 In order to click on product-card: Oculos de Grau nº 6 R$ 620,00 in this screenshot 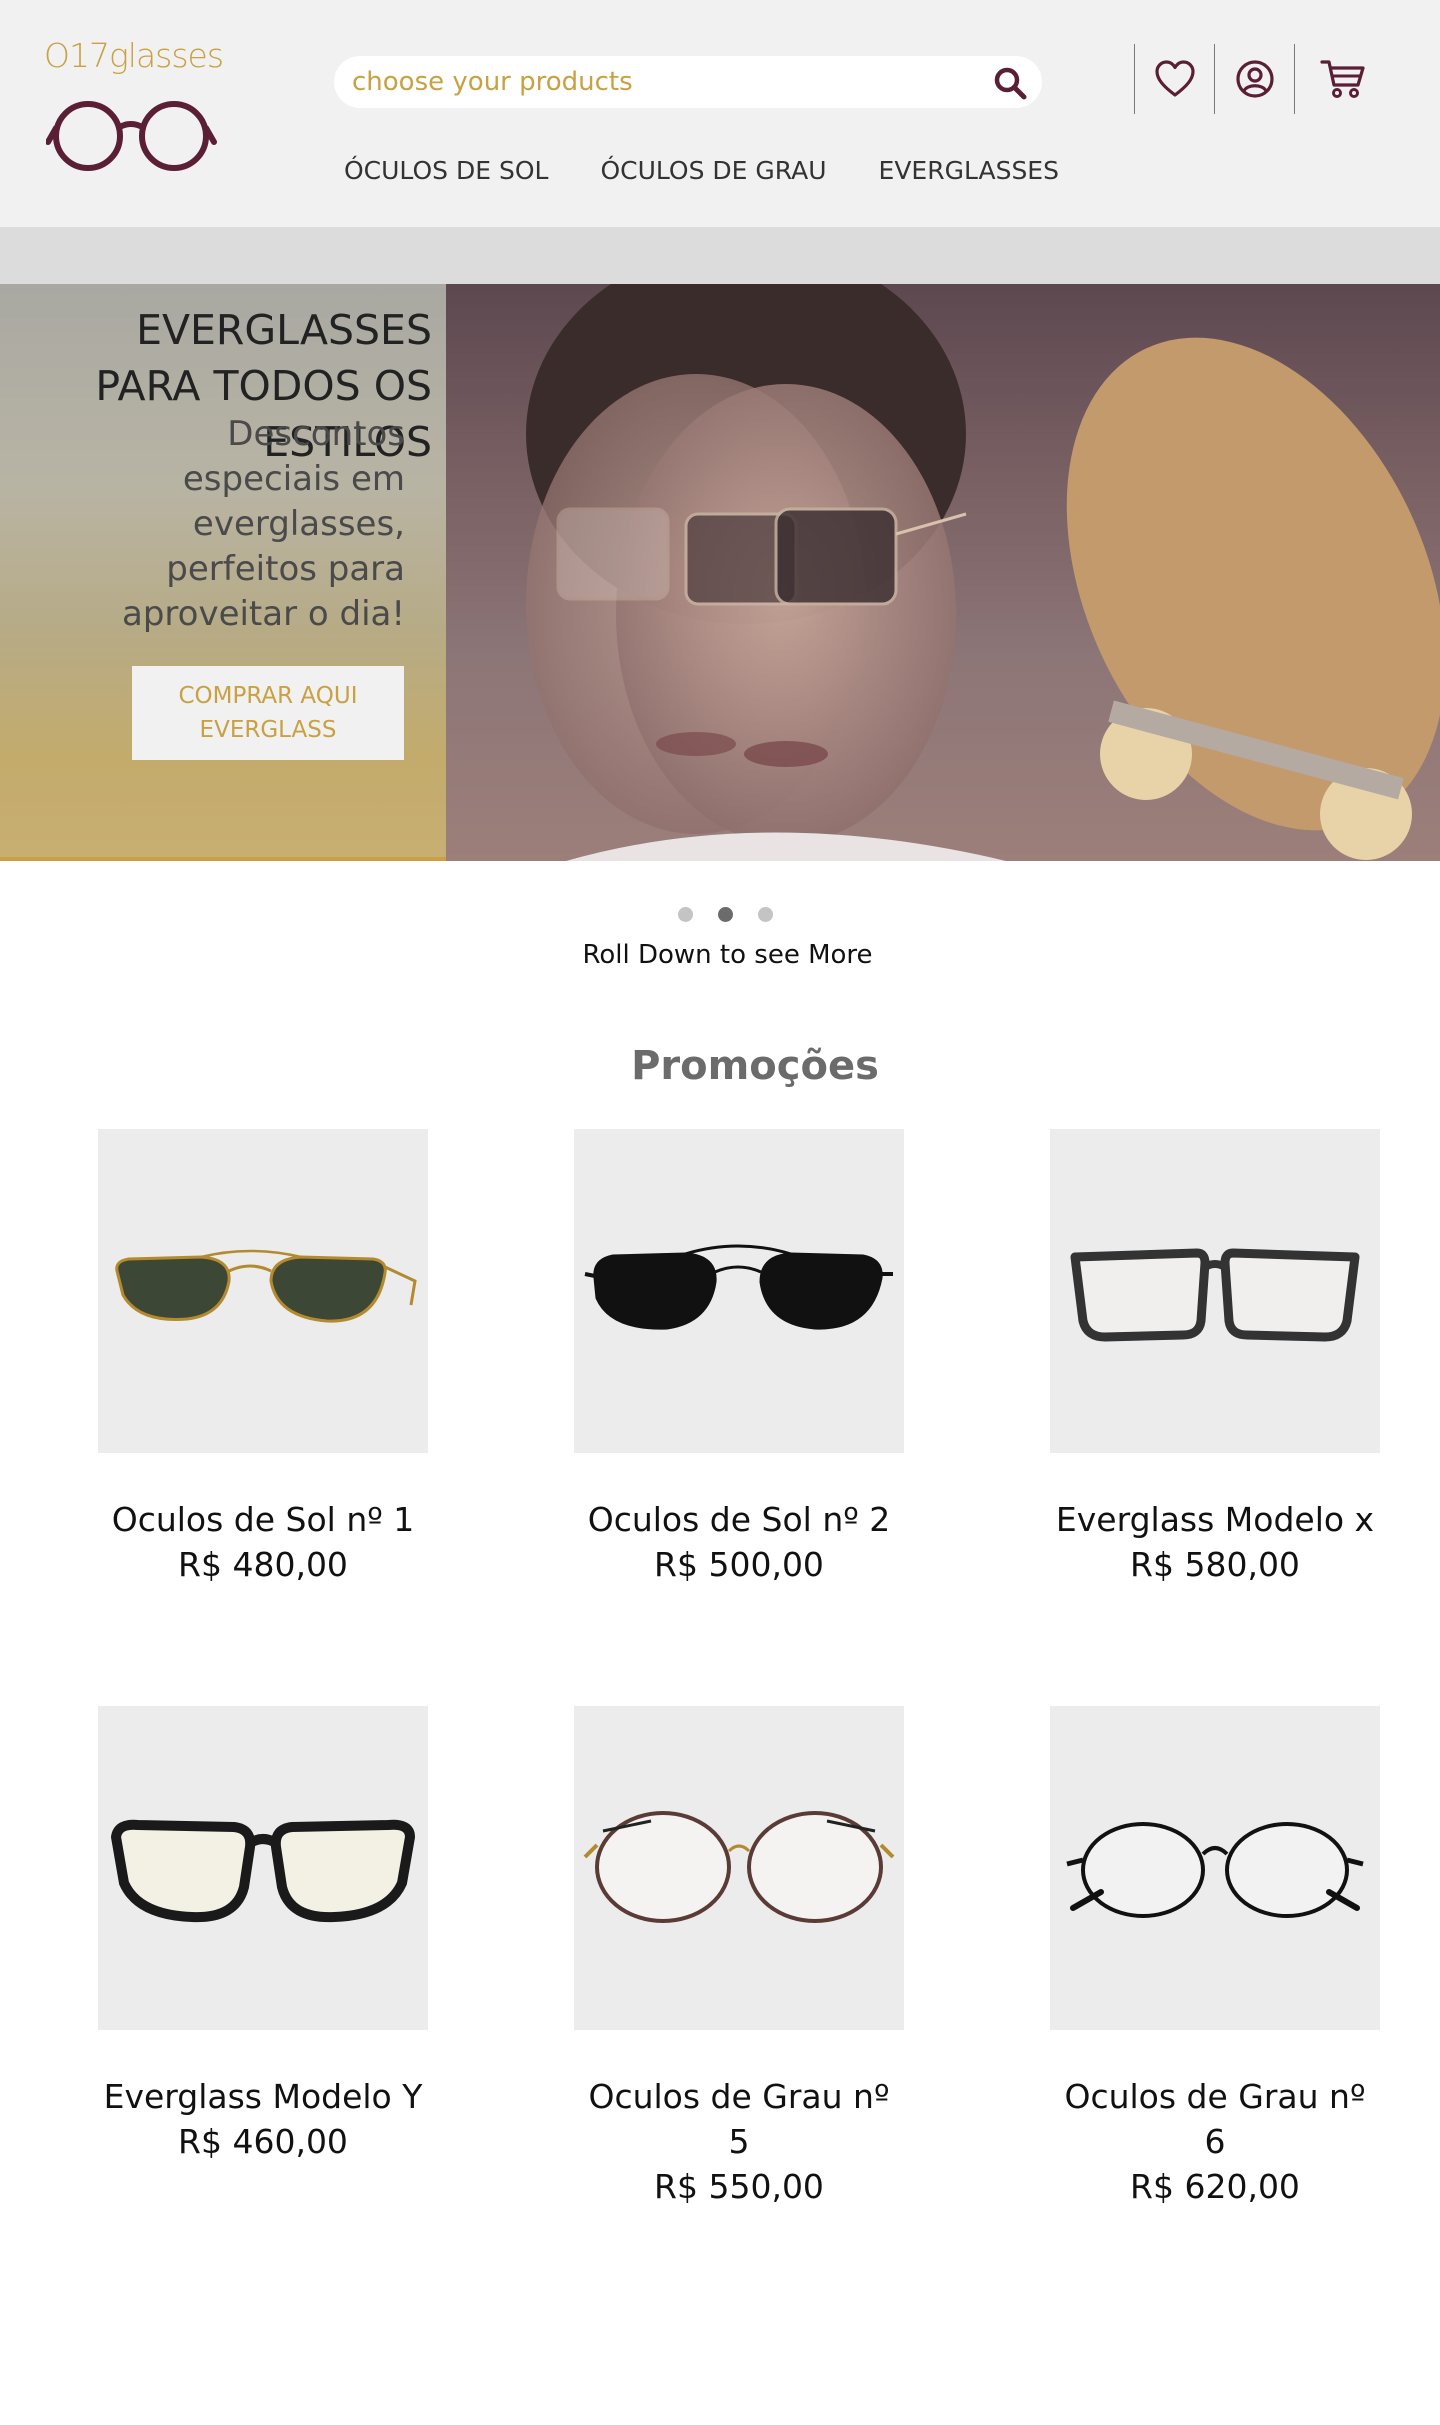, I will do `click(1215, 1957)`.